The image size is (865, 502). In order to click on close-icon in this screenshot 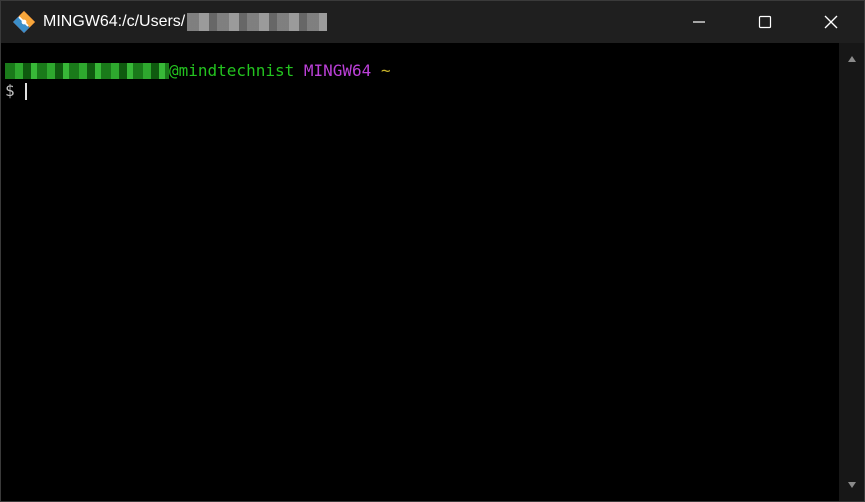, I will do `click(831, 22)`.